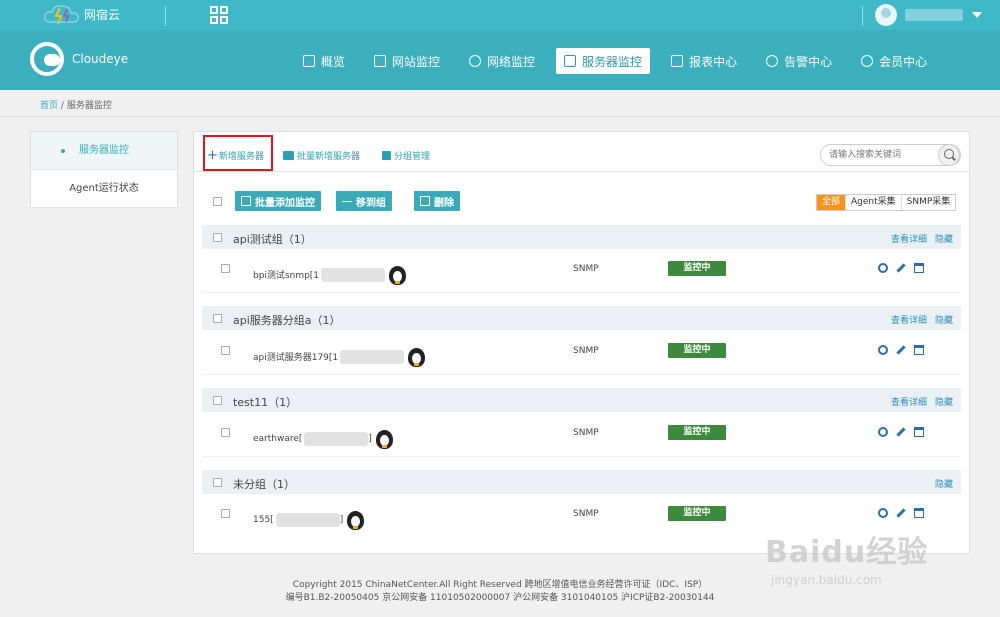  Describe the element at coordinates (63, 14) in the screenshot. I see `cloud-lightning-icon` at that location.